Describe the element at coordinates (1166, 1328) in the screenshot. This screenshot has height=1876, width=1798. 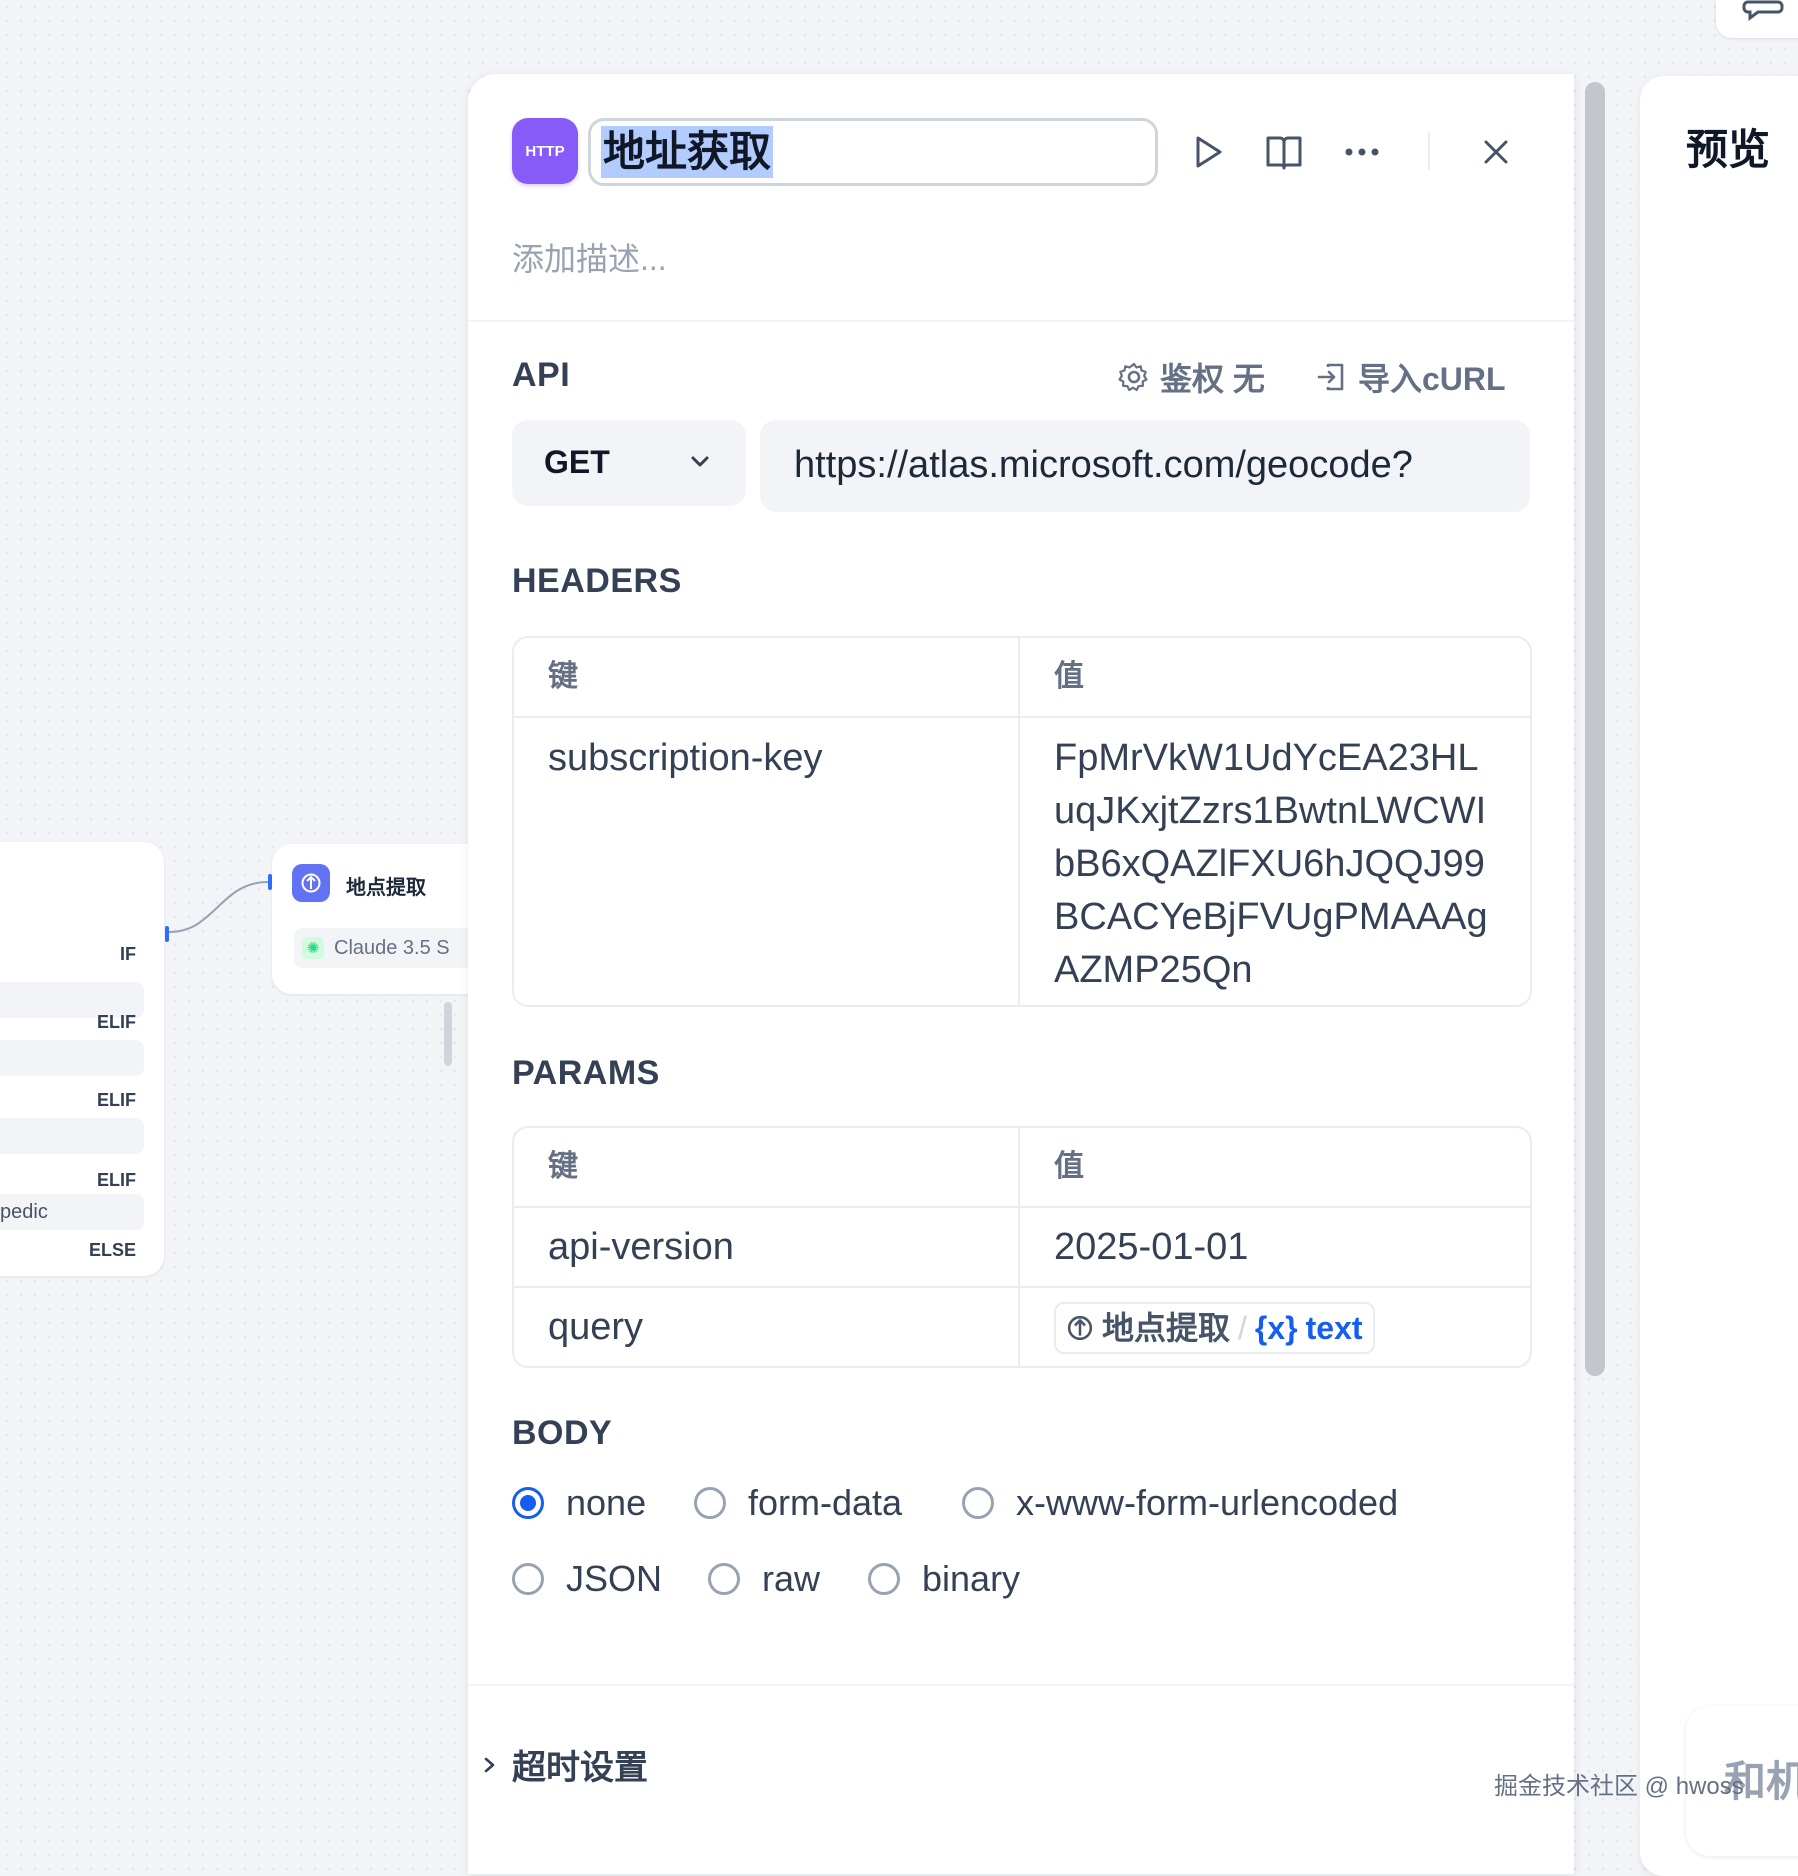
I see `variable-node-name: 地点提取` at that location.